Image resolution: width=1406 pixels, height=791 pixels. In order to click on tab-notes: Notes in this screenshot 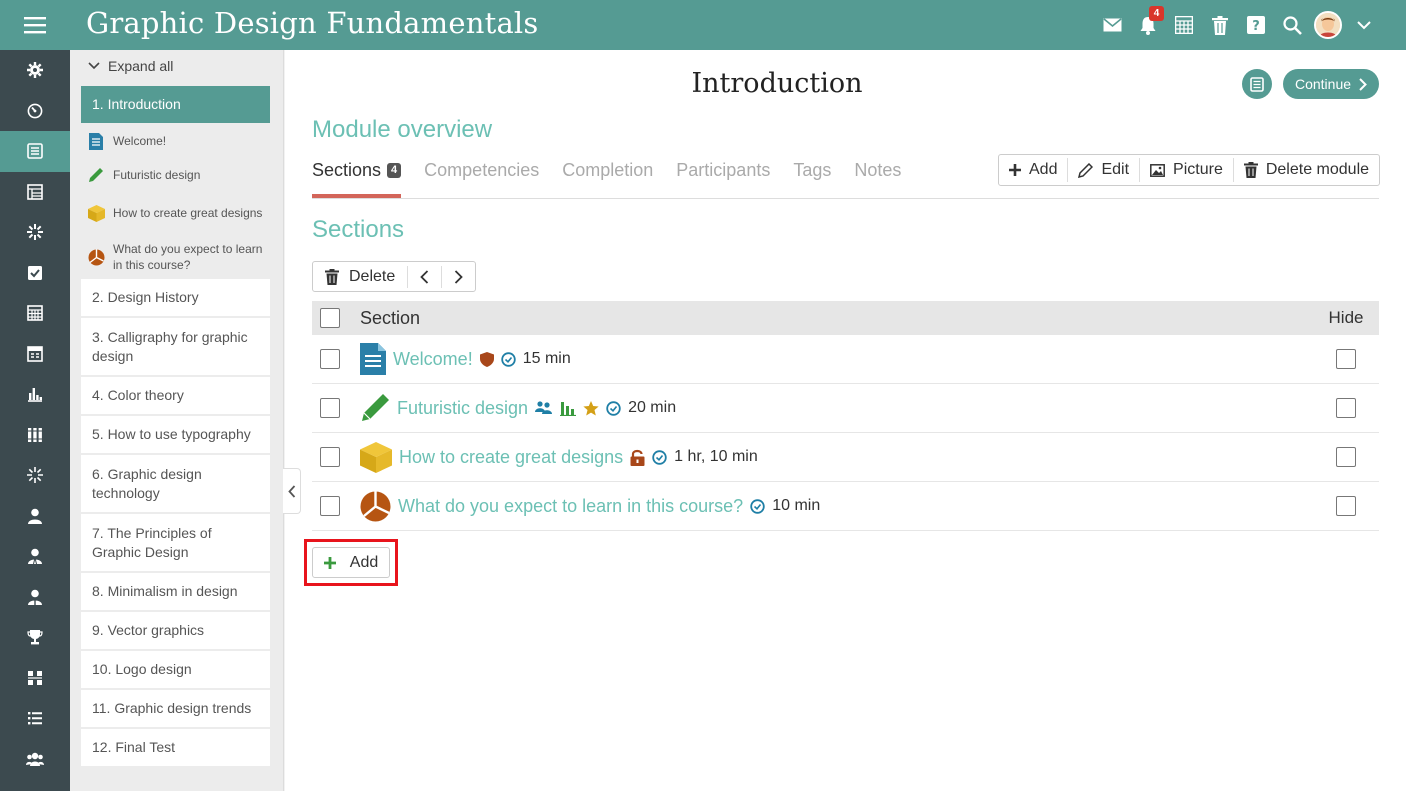, I will do `click(877, 179)`.